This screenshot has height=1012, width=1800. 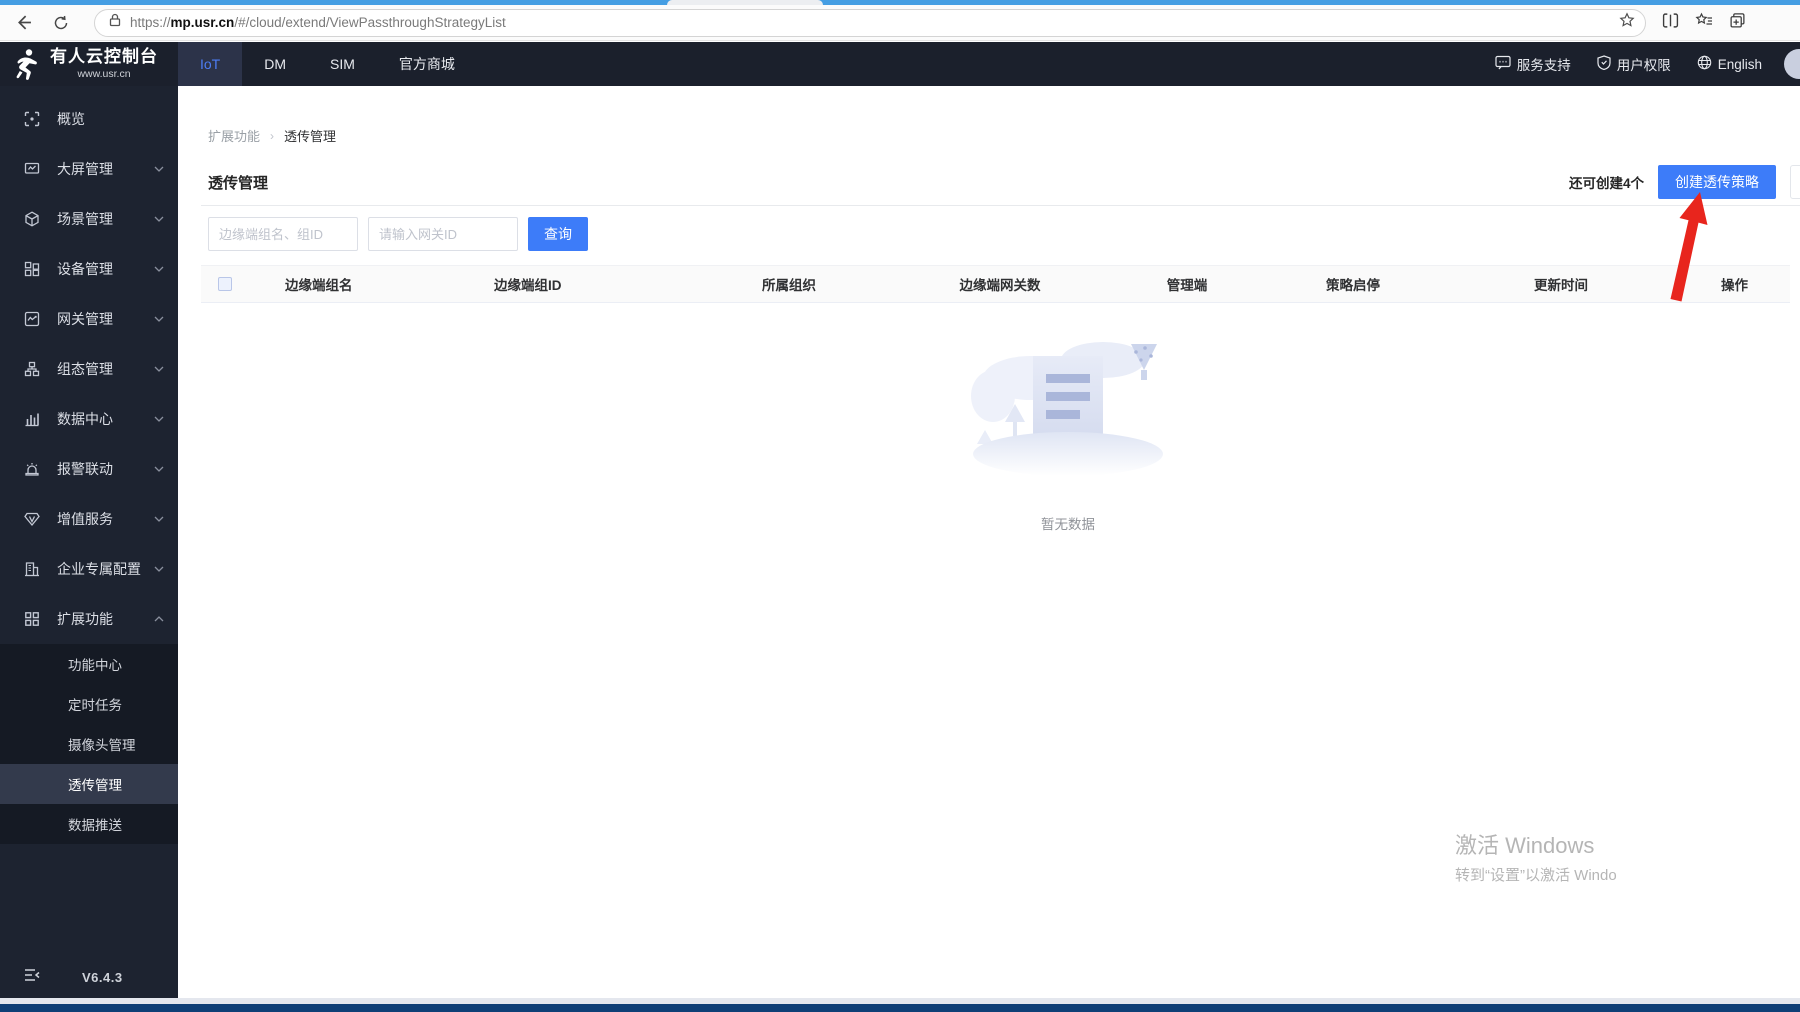 I want to click on chevron-up-icon, so click(x=159, y=619).